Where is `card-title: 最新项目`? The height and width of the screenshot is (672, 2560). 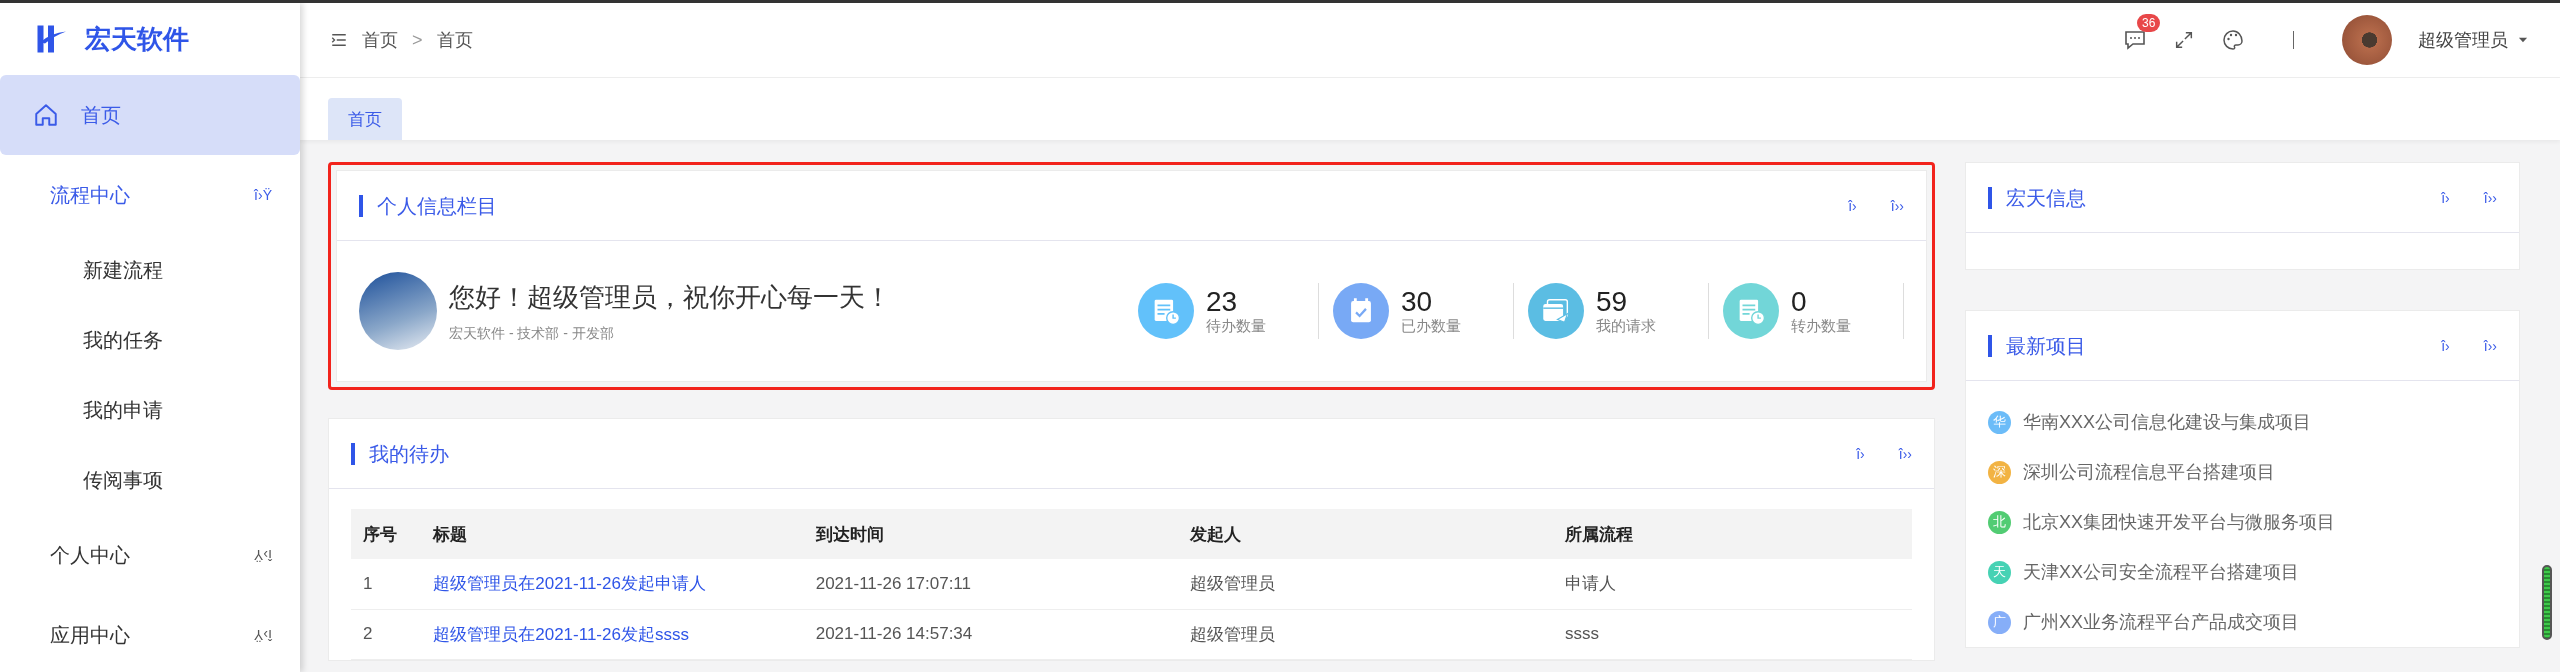 card-title: 最新项目 is located at coordinates (2215, 345).